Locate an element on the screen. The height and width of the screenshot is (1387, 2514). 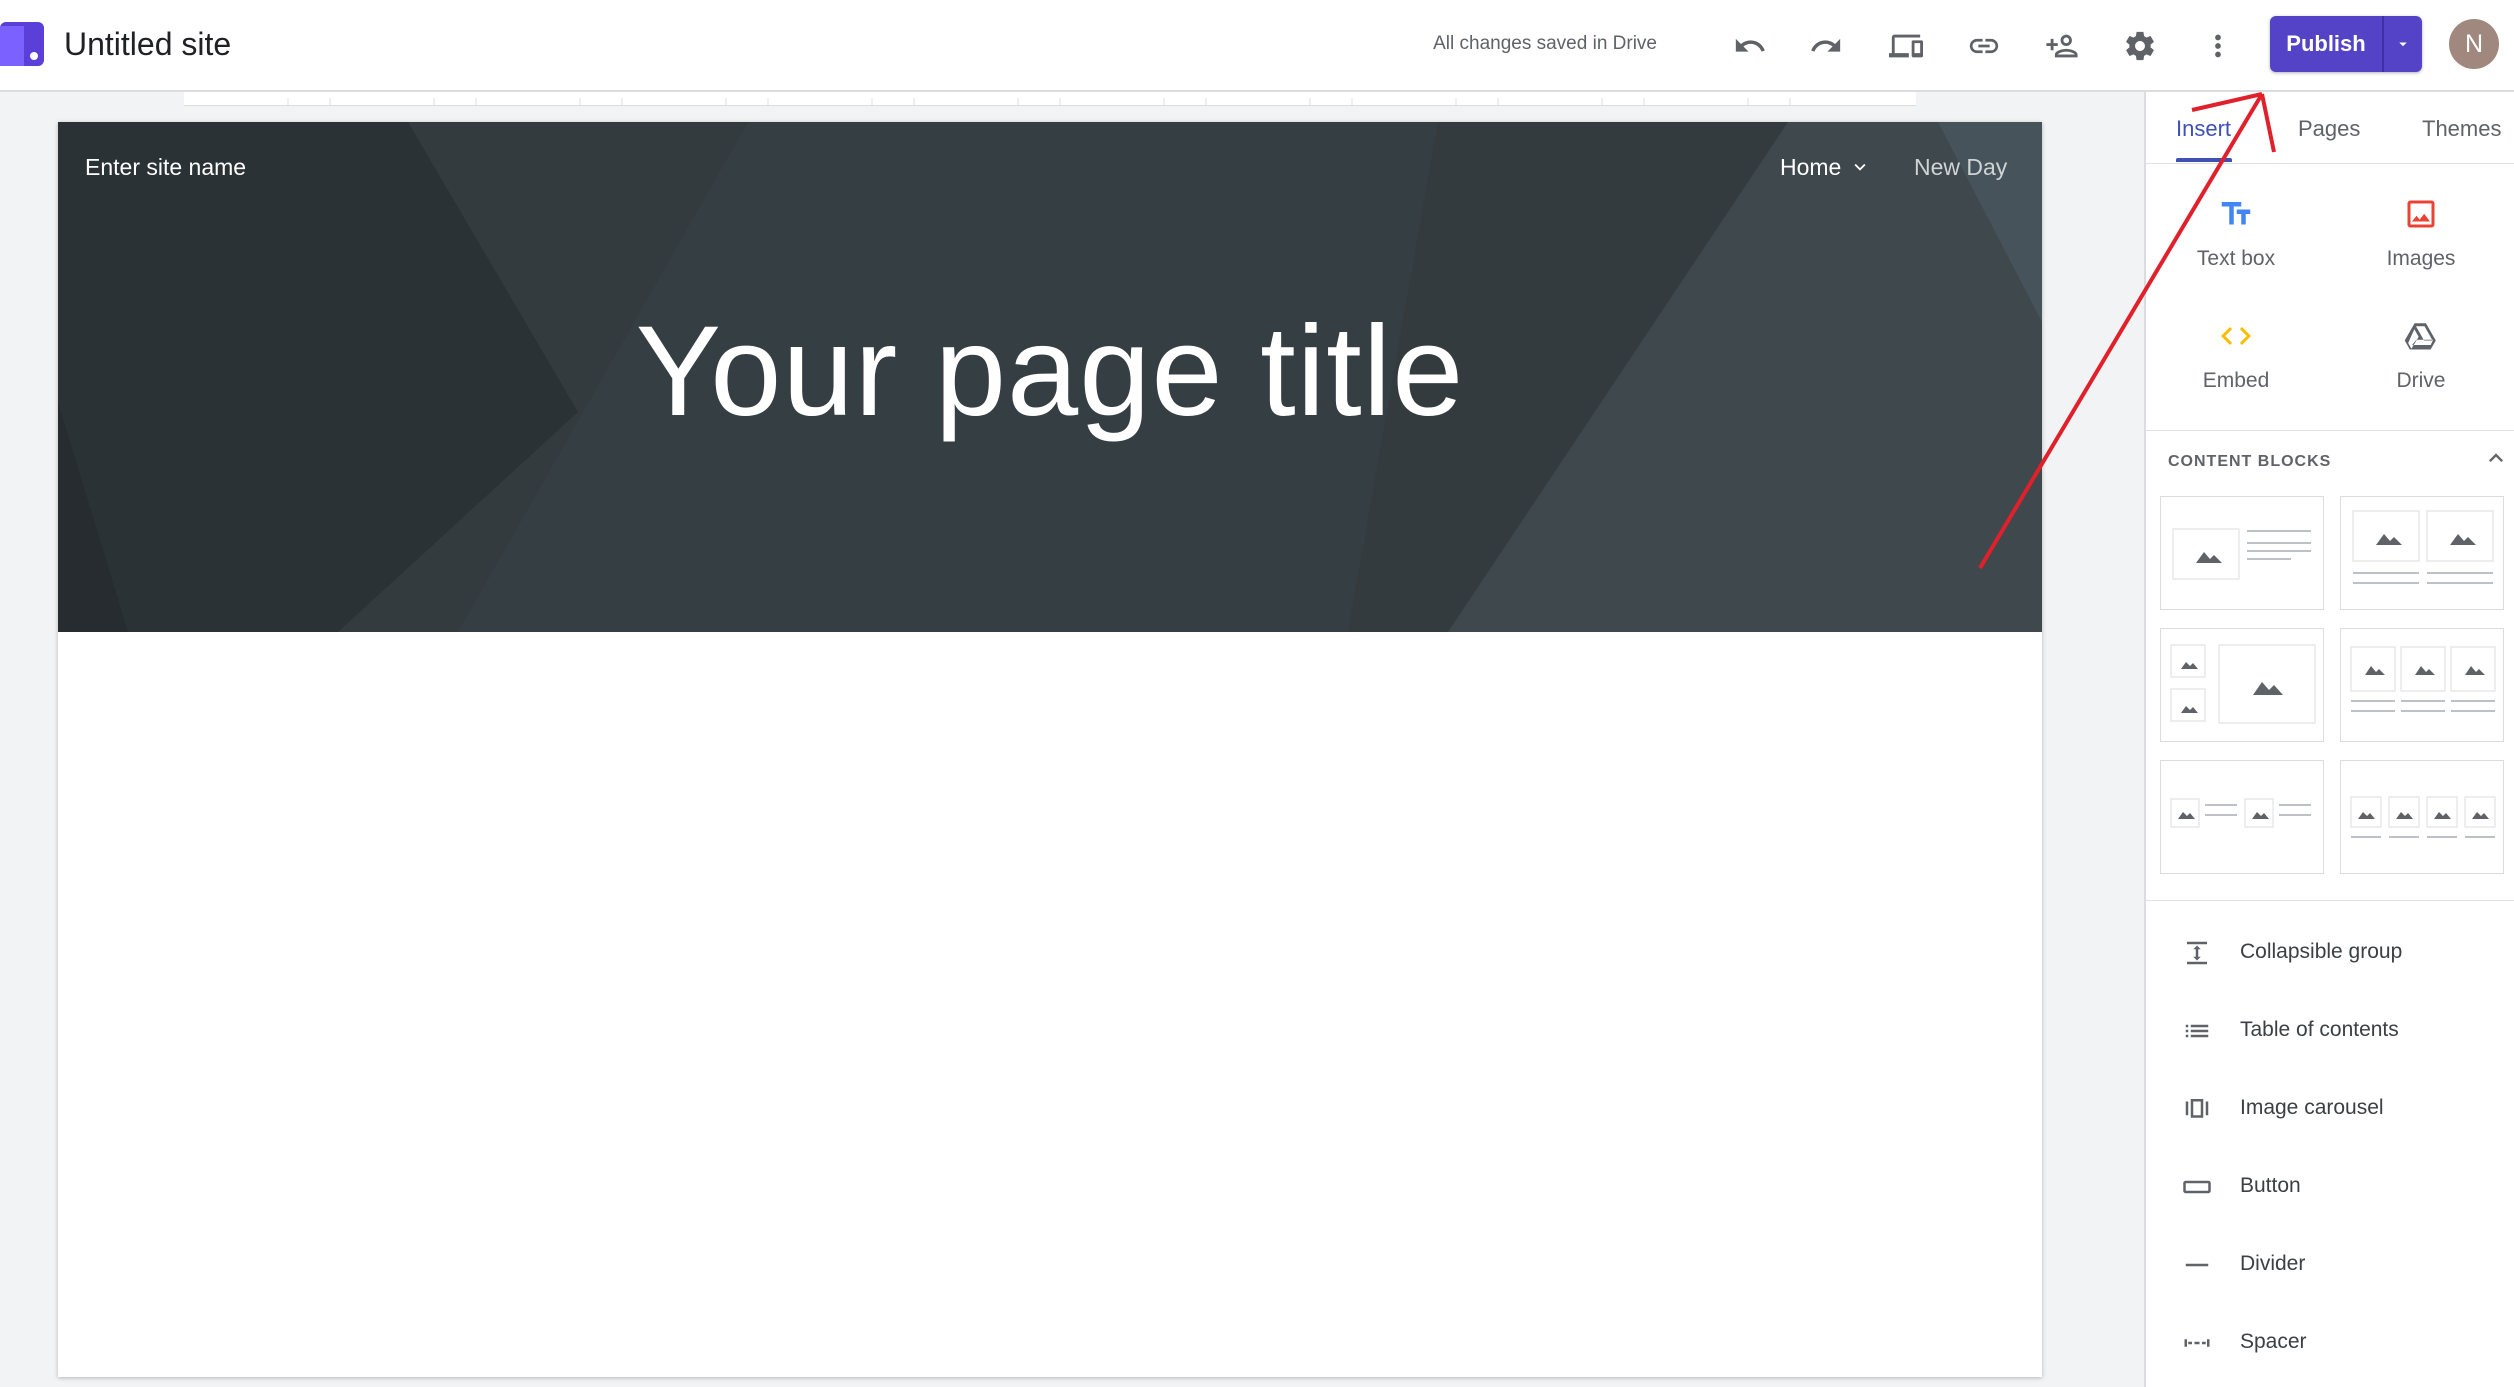
tab-pages: Pages is located at coordinates (2329, 129).